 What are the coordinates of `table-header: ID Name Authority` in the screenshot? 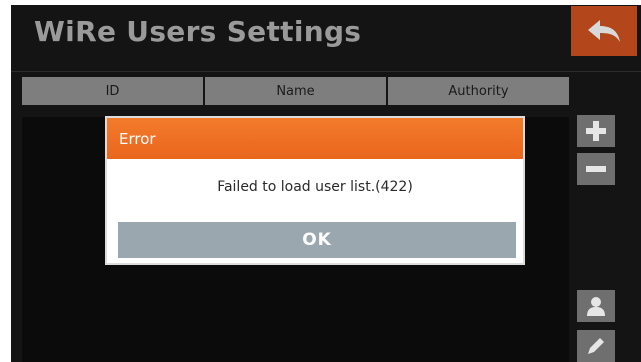 It's located at (295, 91).